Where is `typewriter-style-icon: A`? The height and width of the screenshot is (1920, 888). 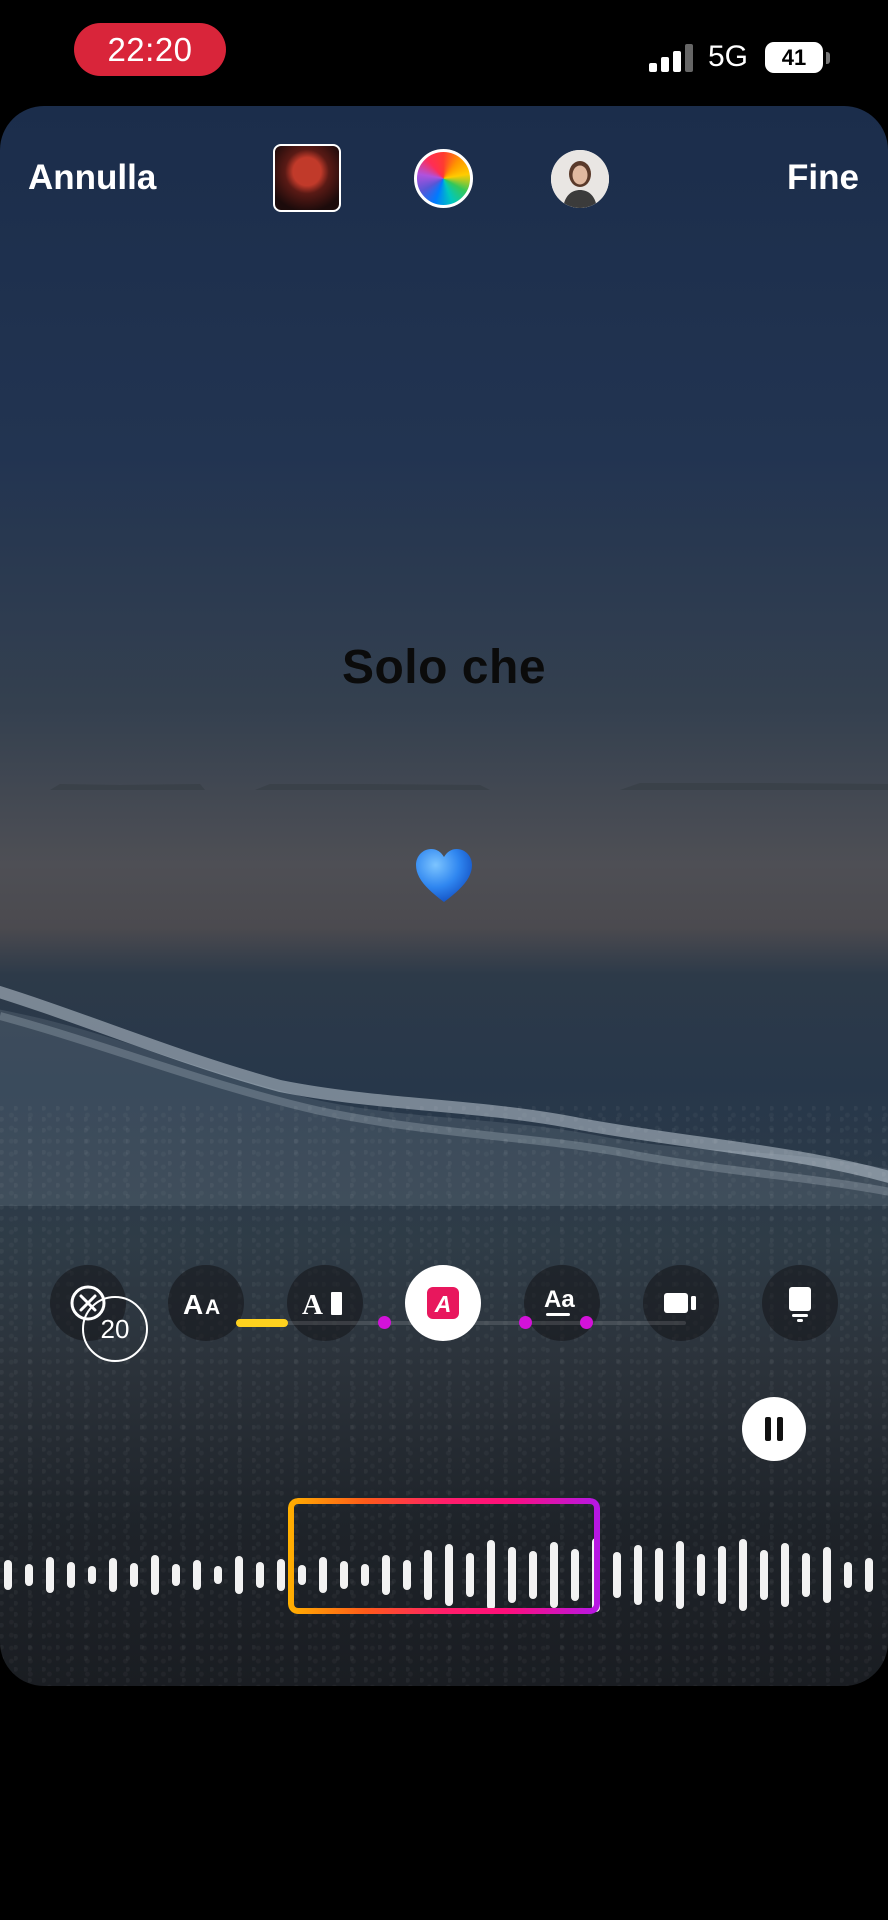 typewriter-style-icon: A is located at coordinates (322, 1303).